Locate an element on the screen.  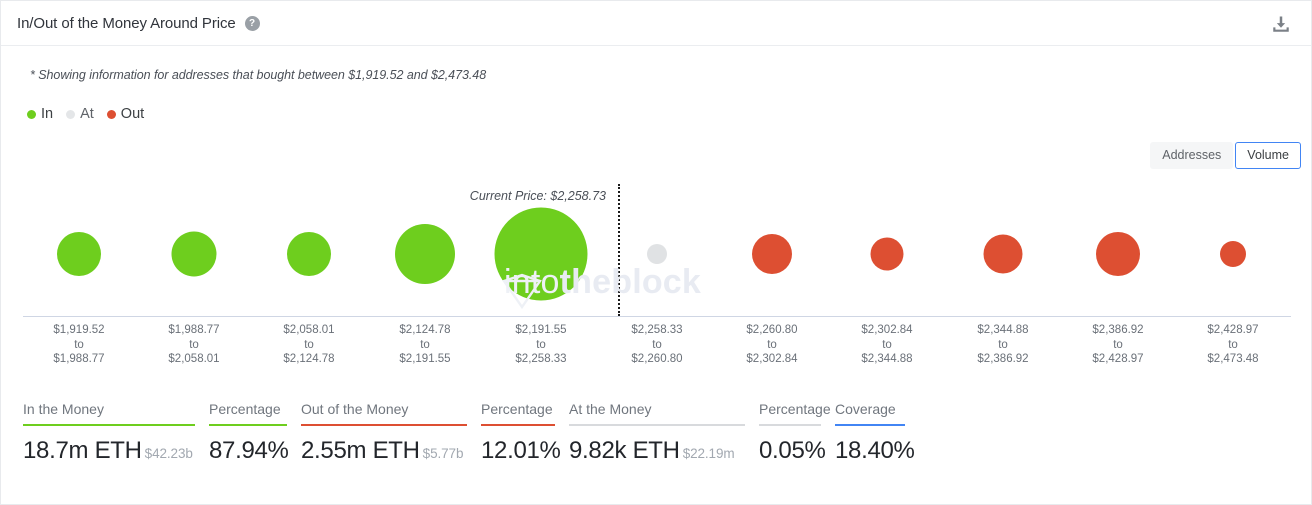
axis-label-2: $2,058.01 to $2,124.78 is located at coordinates (308, 345).